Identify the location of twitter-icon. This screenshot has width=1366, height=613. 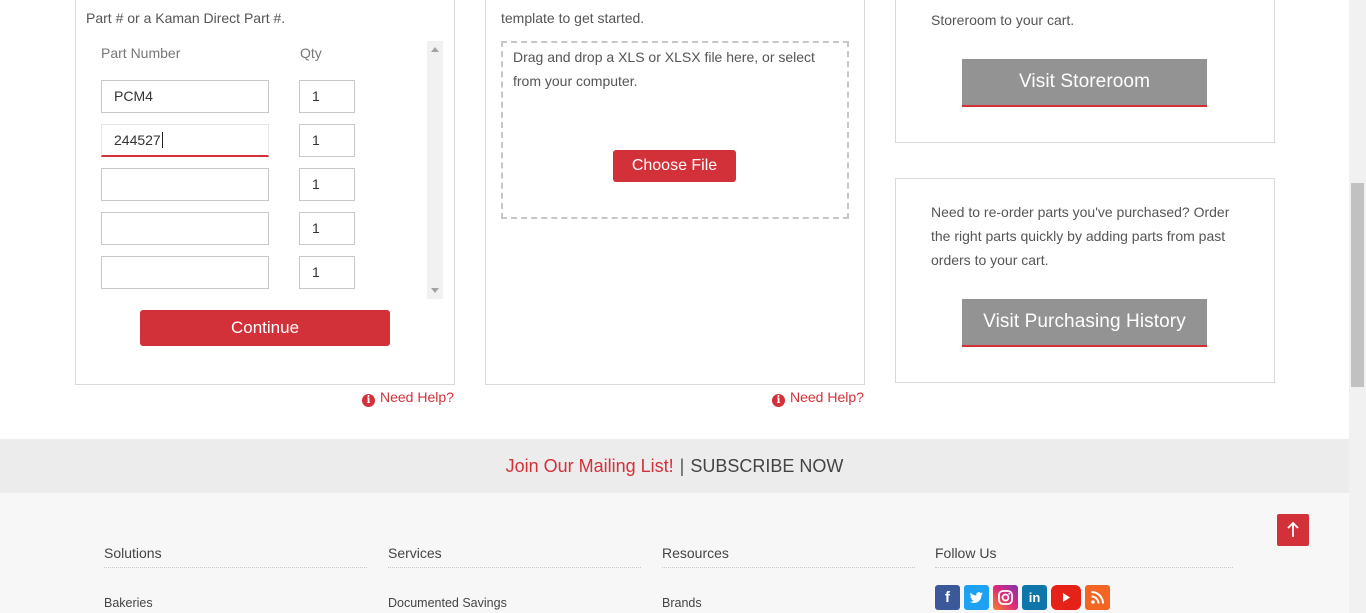
(976, 597).